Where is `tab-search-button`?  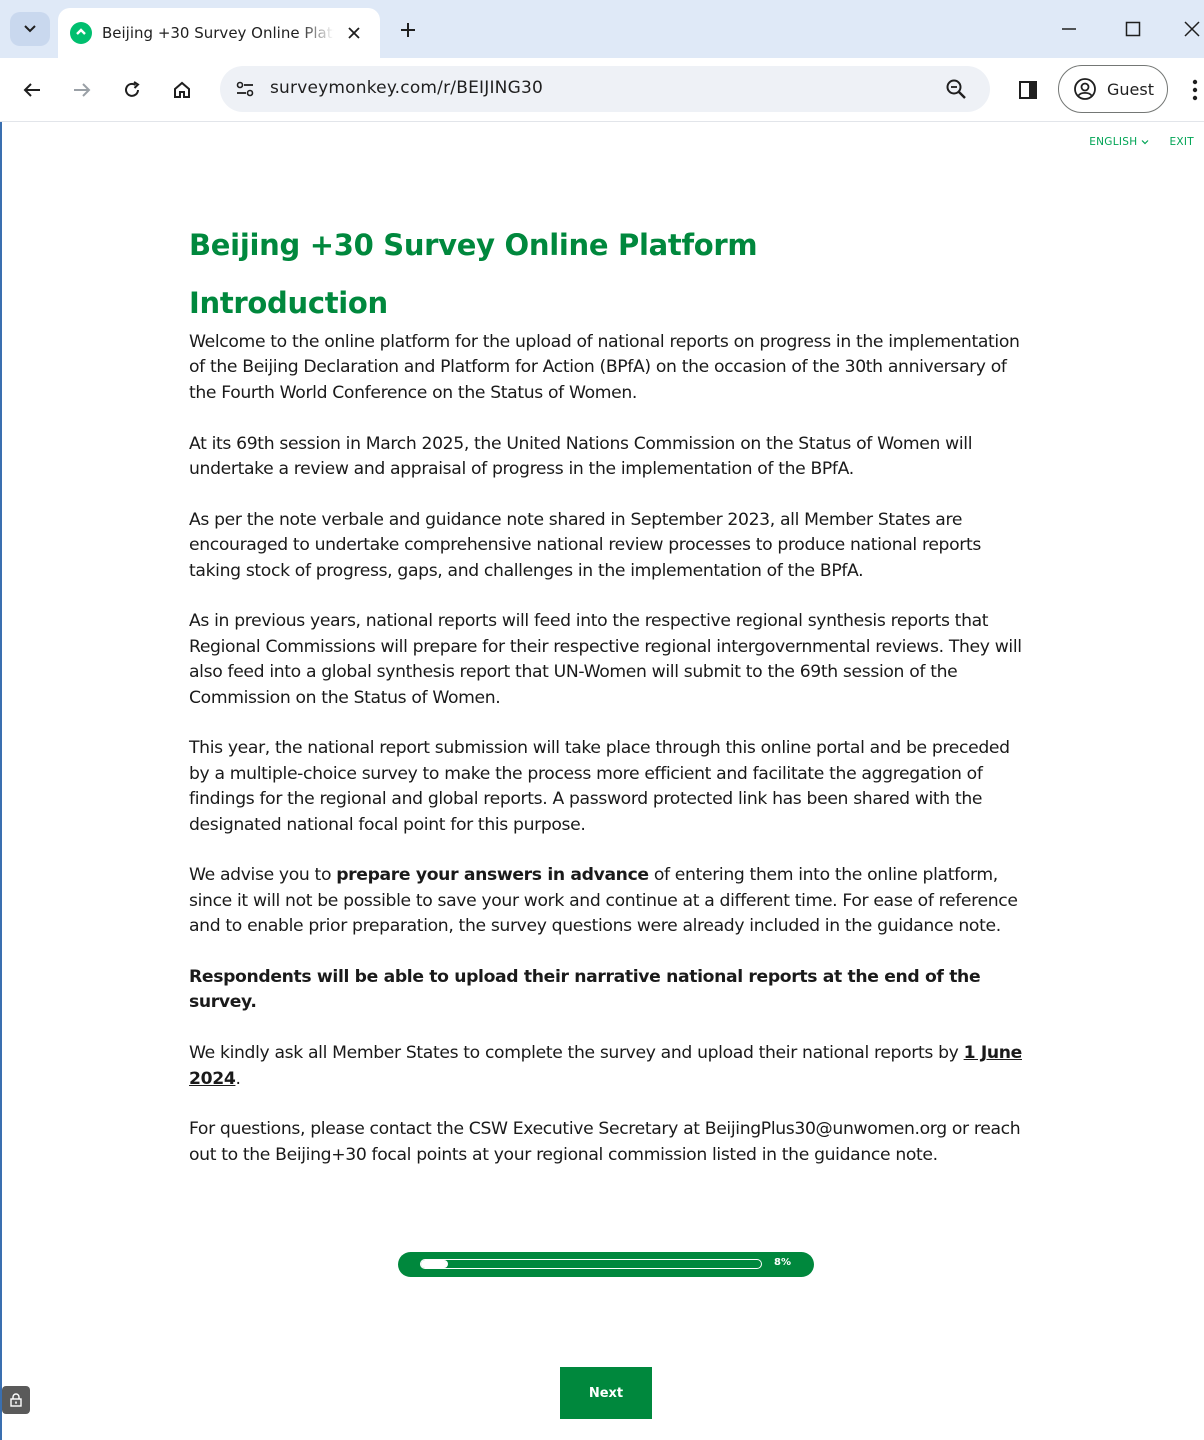 tab-search-button is located at coordinates (30, 29).